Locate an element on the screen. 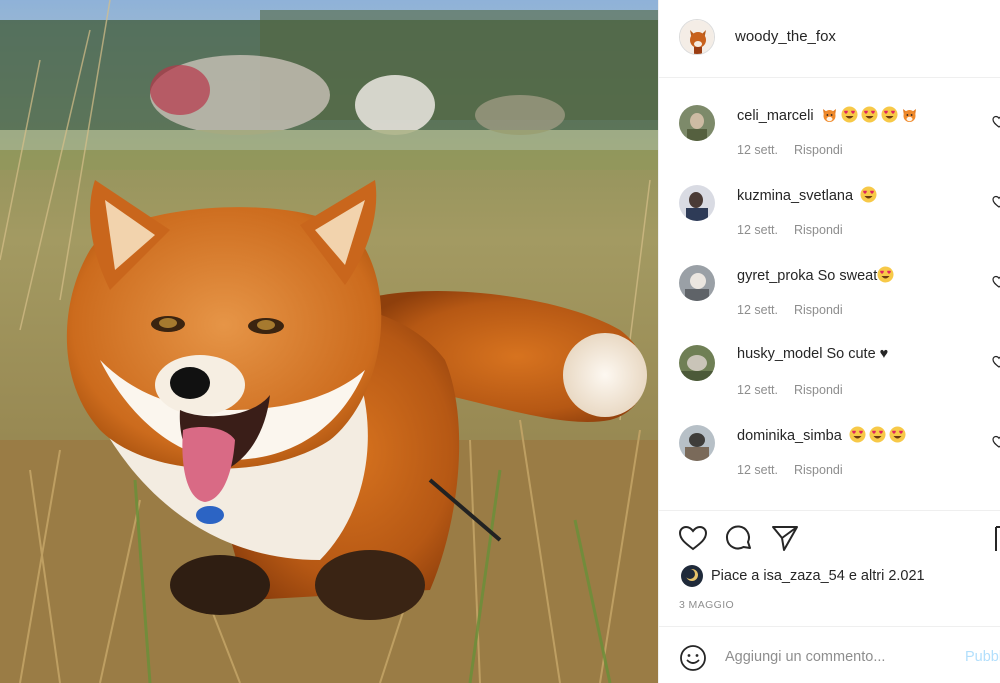 The image size is (1000, 683). comment-username: gyret_proka is located at coordinates (775, 276).